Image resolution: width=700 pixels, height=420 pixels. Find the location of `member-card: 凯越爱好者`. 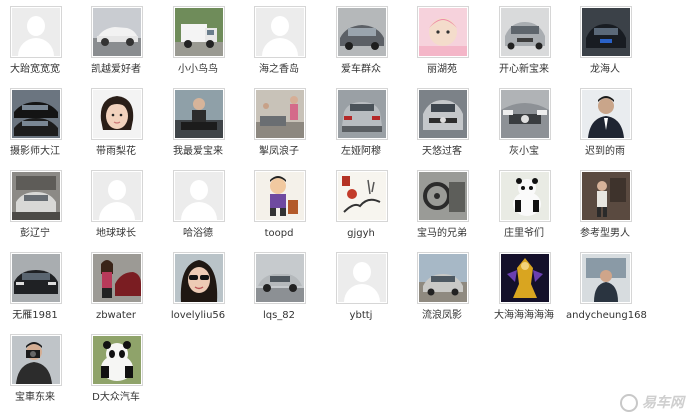

member-card: 凯越爱好者 is located at coordinates (120, 45).